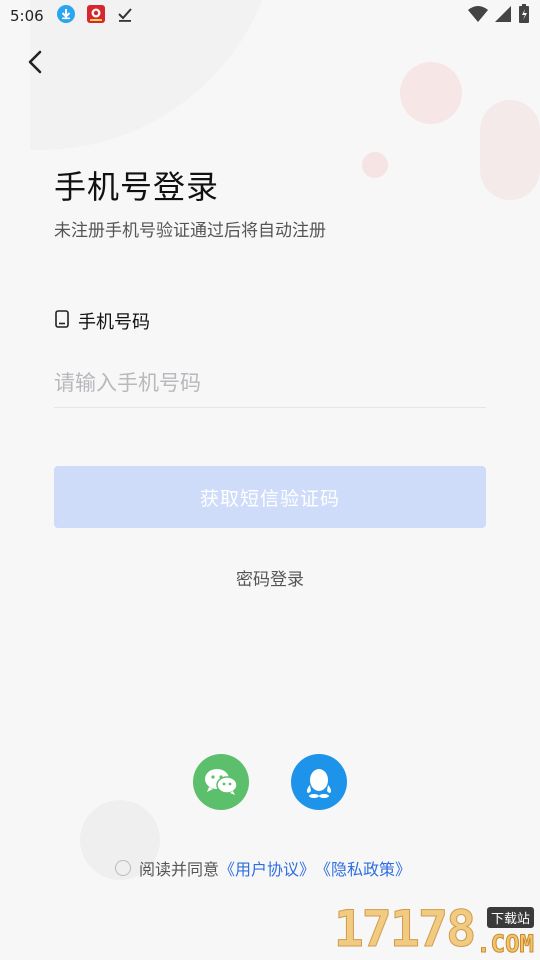 The width and height of the screenshot is (540, 960). I want to click on qq-icon, so click(319, 783).